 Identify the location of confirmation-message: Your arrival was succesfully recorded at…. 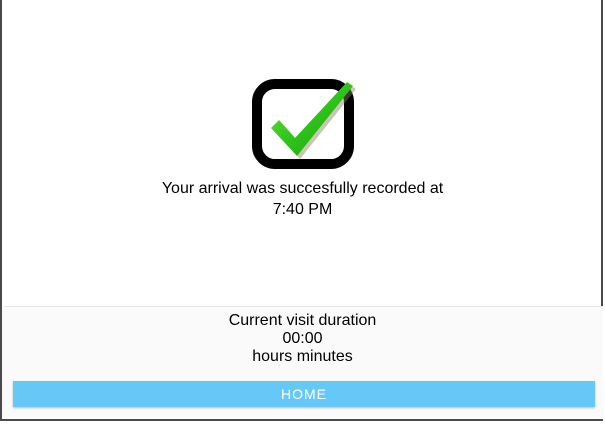
(302, 199).